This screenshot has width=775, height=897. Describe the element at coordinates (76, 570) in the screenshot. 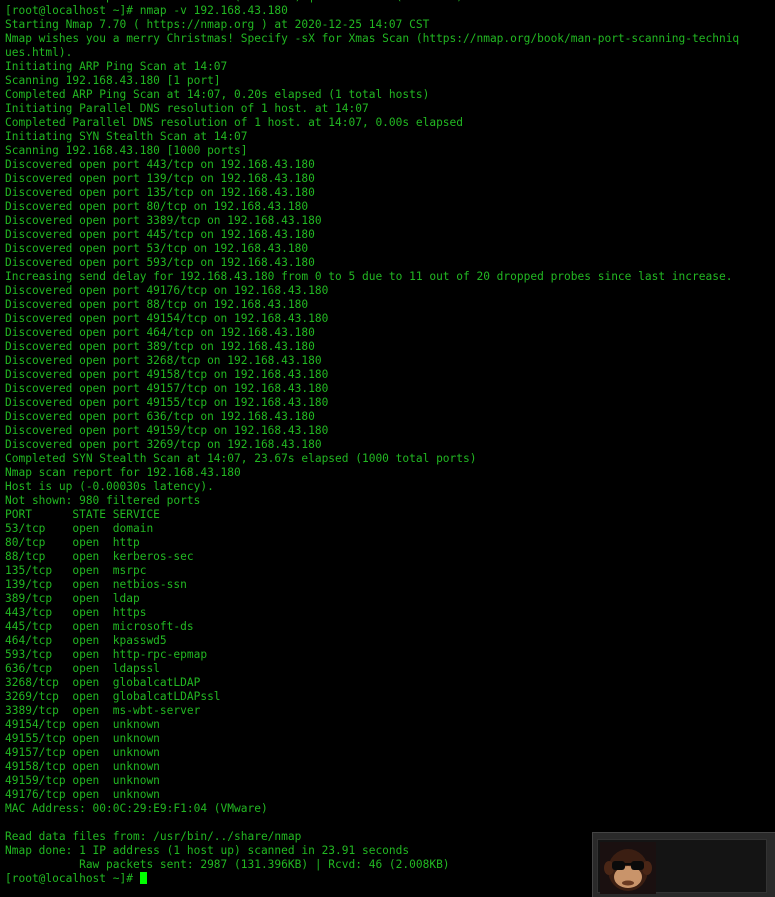

I see `terminal-line: 135/tcp open msrpc` at that location.